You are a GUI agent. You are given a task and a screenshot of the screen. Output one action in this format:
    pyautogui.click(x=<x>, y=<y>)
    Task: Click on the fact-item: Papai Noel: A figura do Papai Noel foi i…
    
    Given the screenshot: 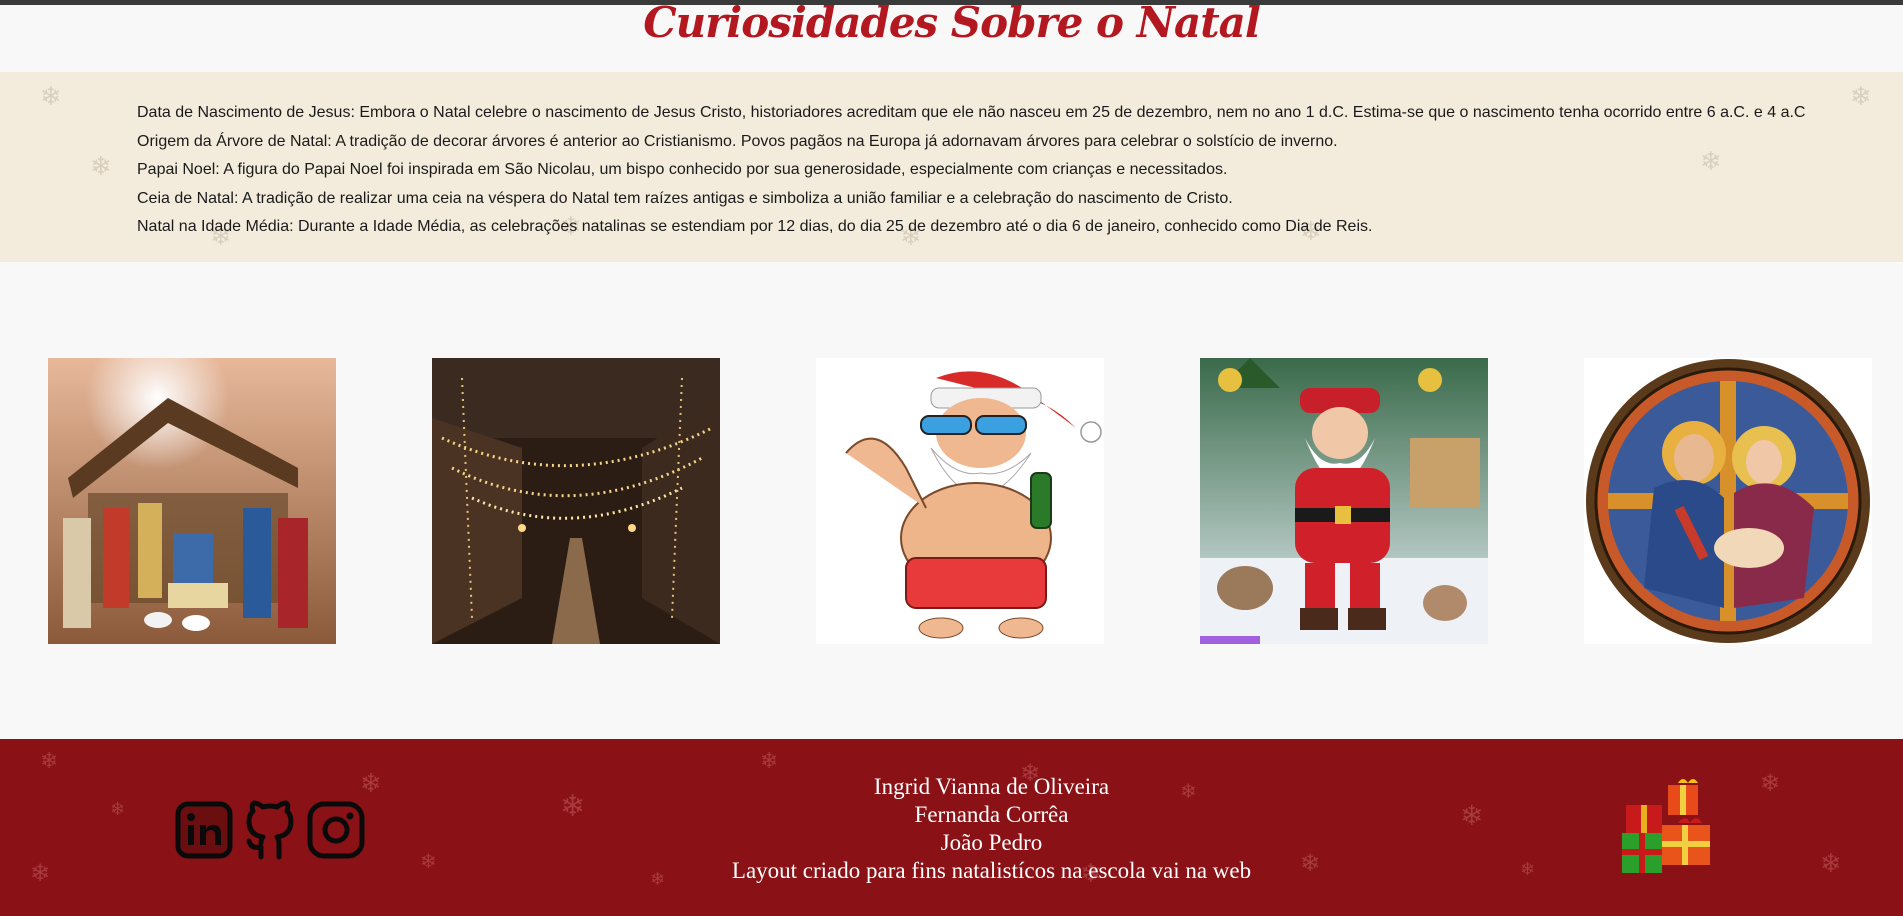 What is the action you would take?
    pyautogui.click(x=682, y=169)
    